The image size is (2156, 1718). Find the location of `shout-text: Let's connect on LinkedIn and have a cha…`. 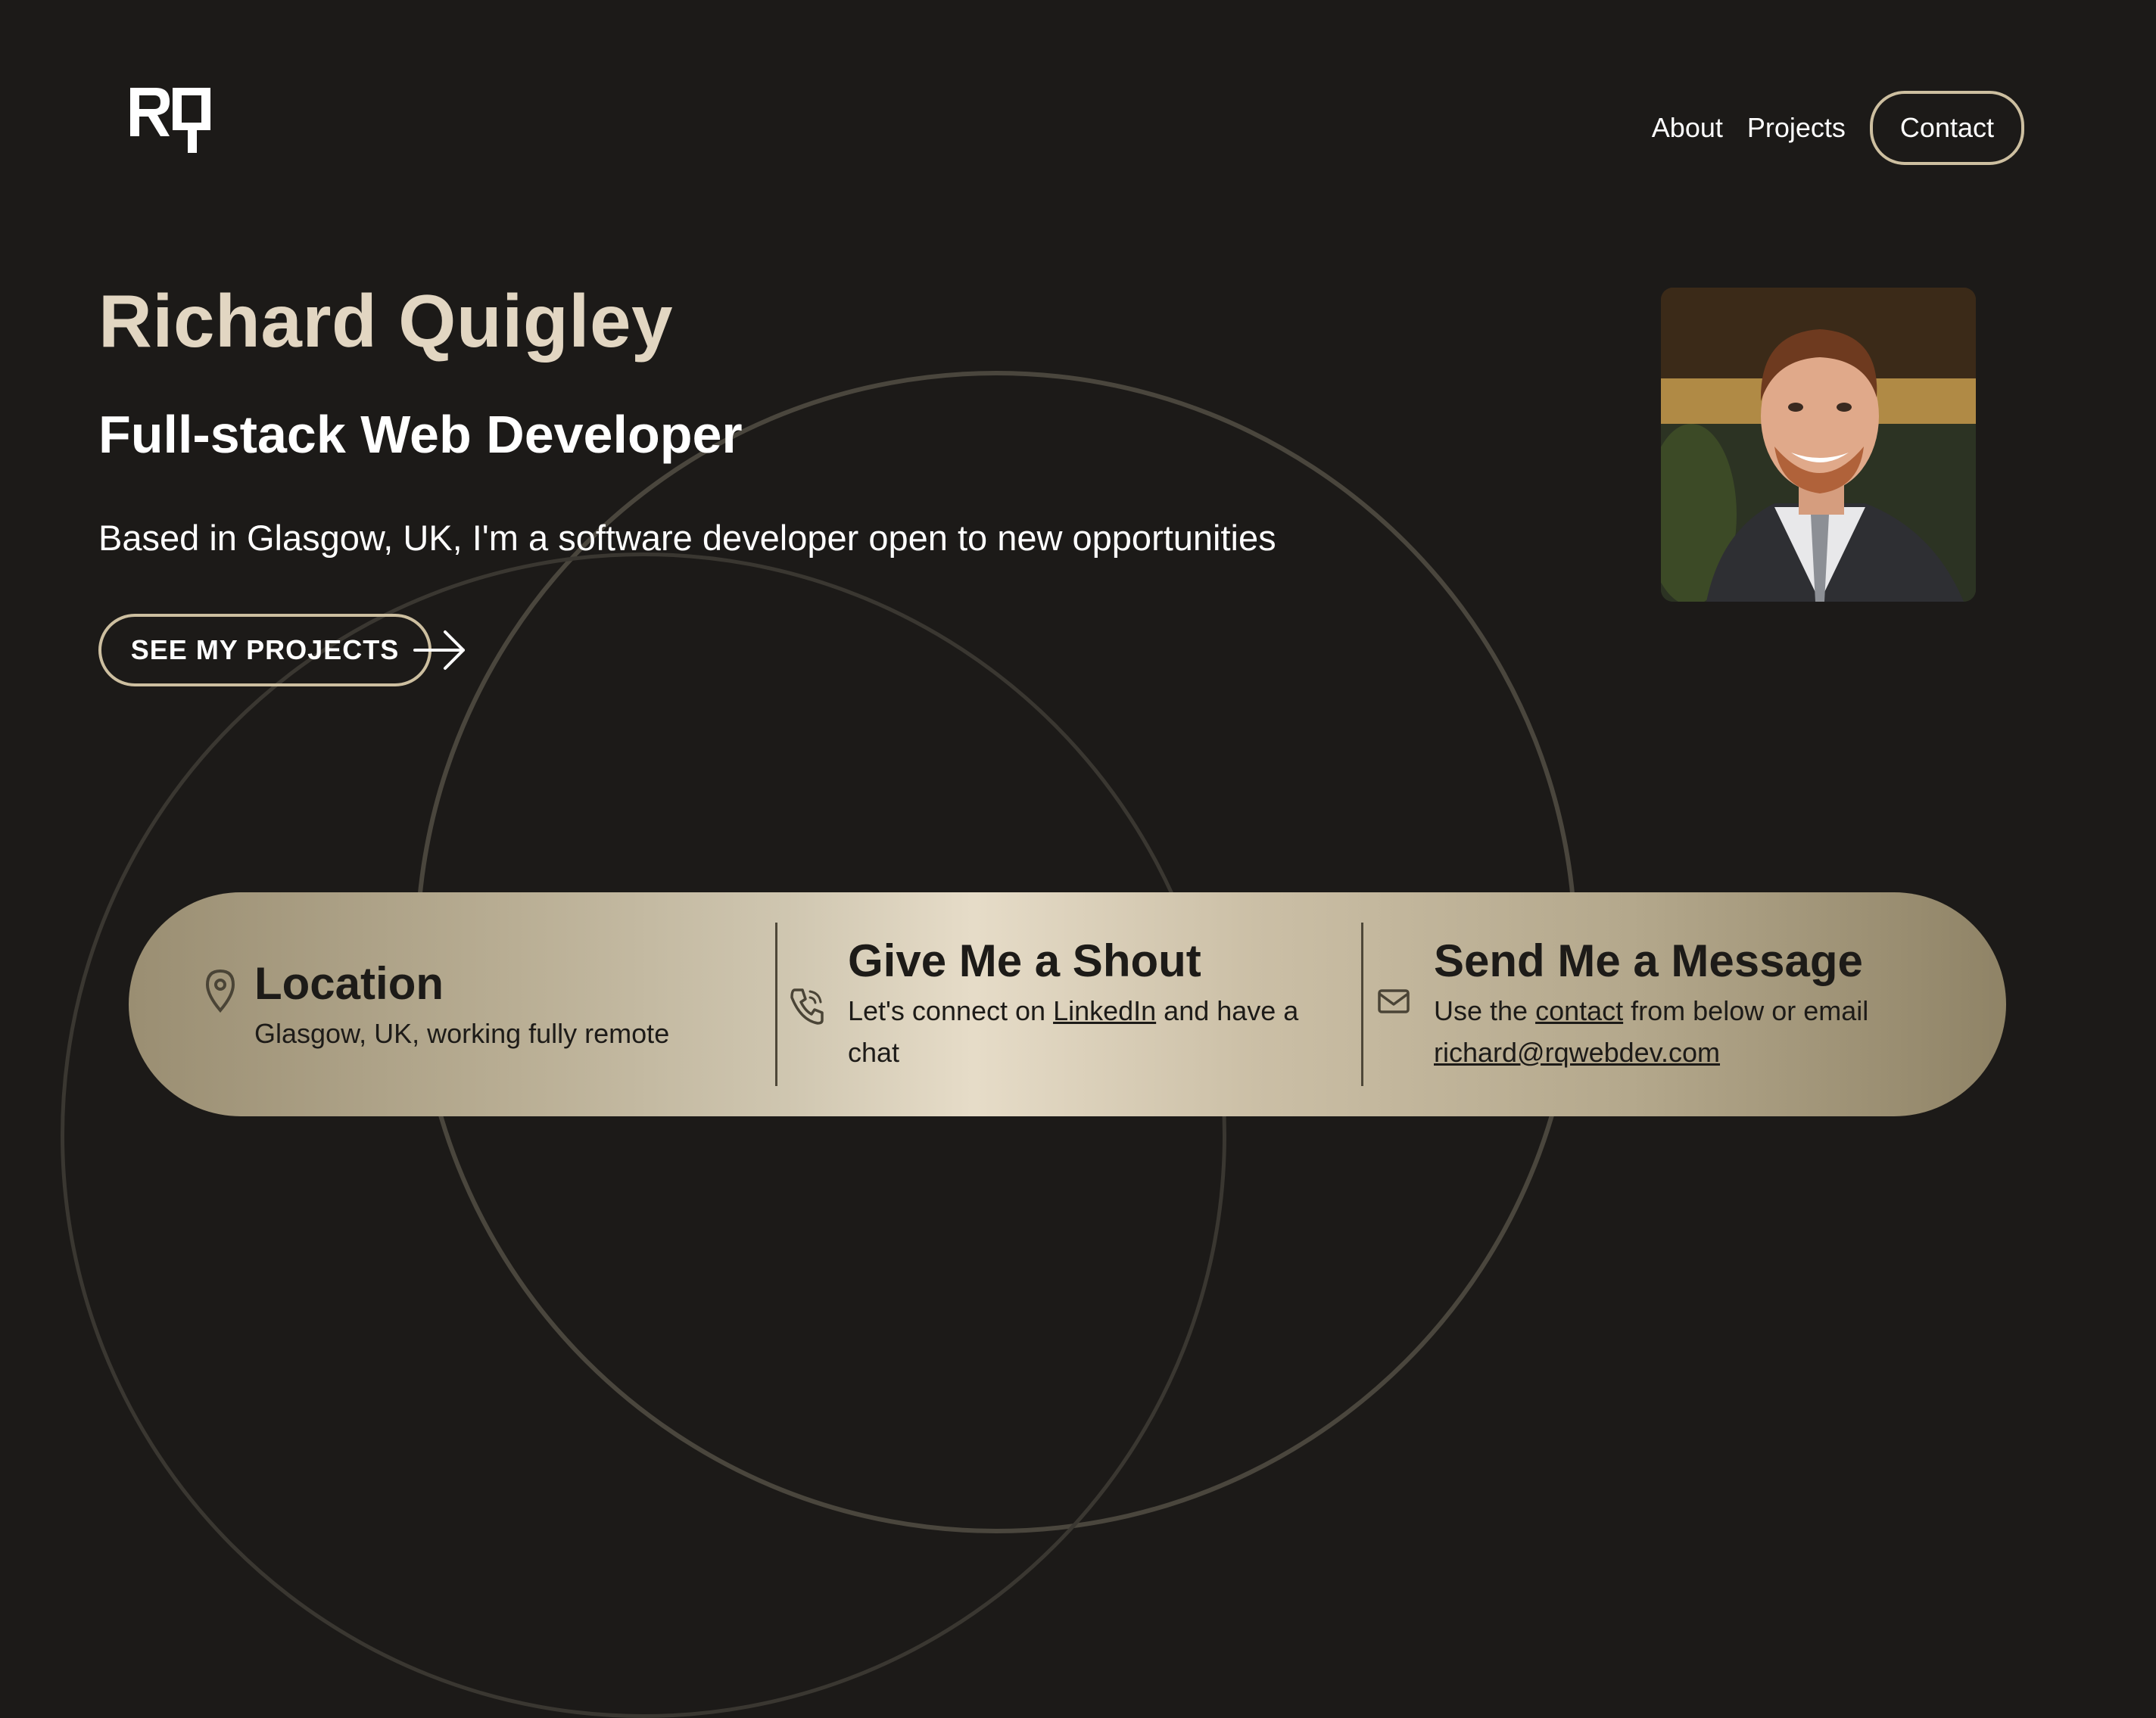

shout-text: Let's connect on LinkedIn and have a cha… is located at coordinates (1082, 1031).